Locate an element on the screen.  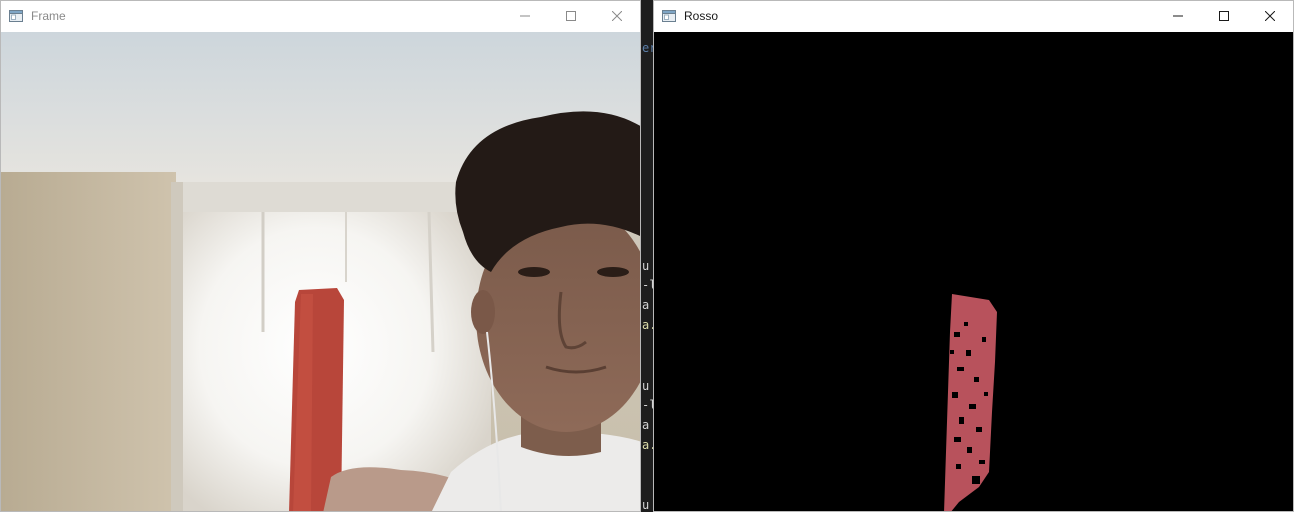
background-editor-strip: er u -l a a. u -l a a. u is located at coordinates (647, 256).